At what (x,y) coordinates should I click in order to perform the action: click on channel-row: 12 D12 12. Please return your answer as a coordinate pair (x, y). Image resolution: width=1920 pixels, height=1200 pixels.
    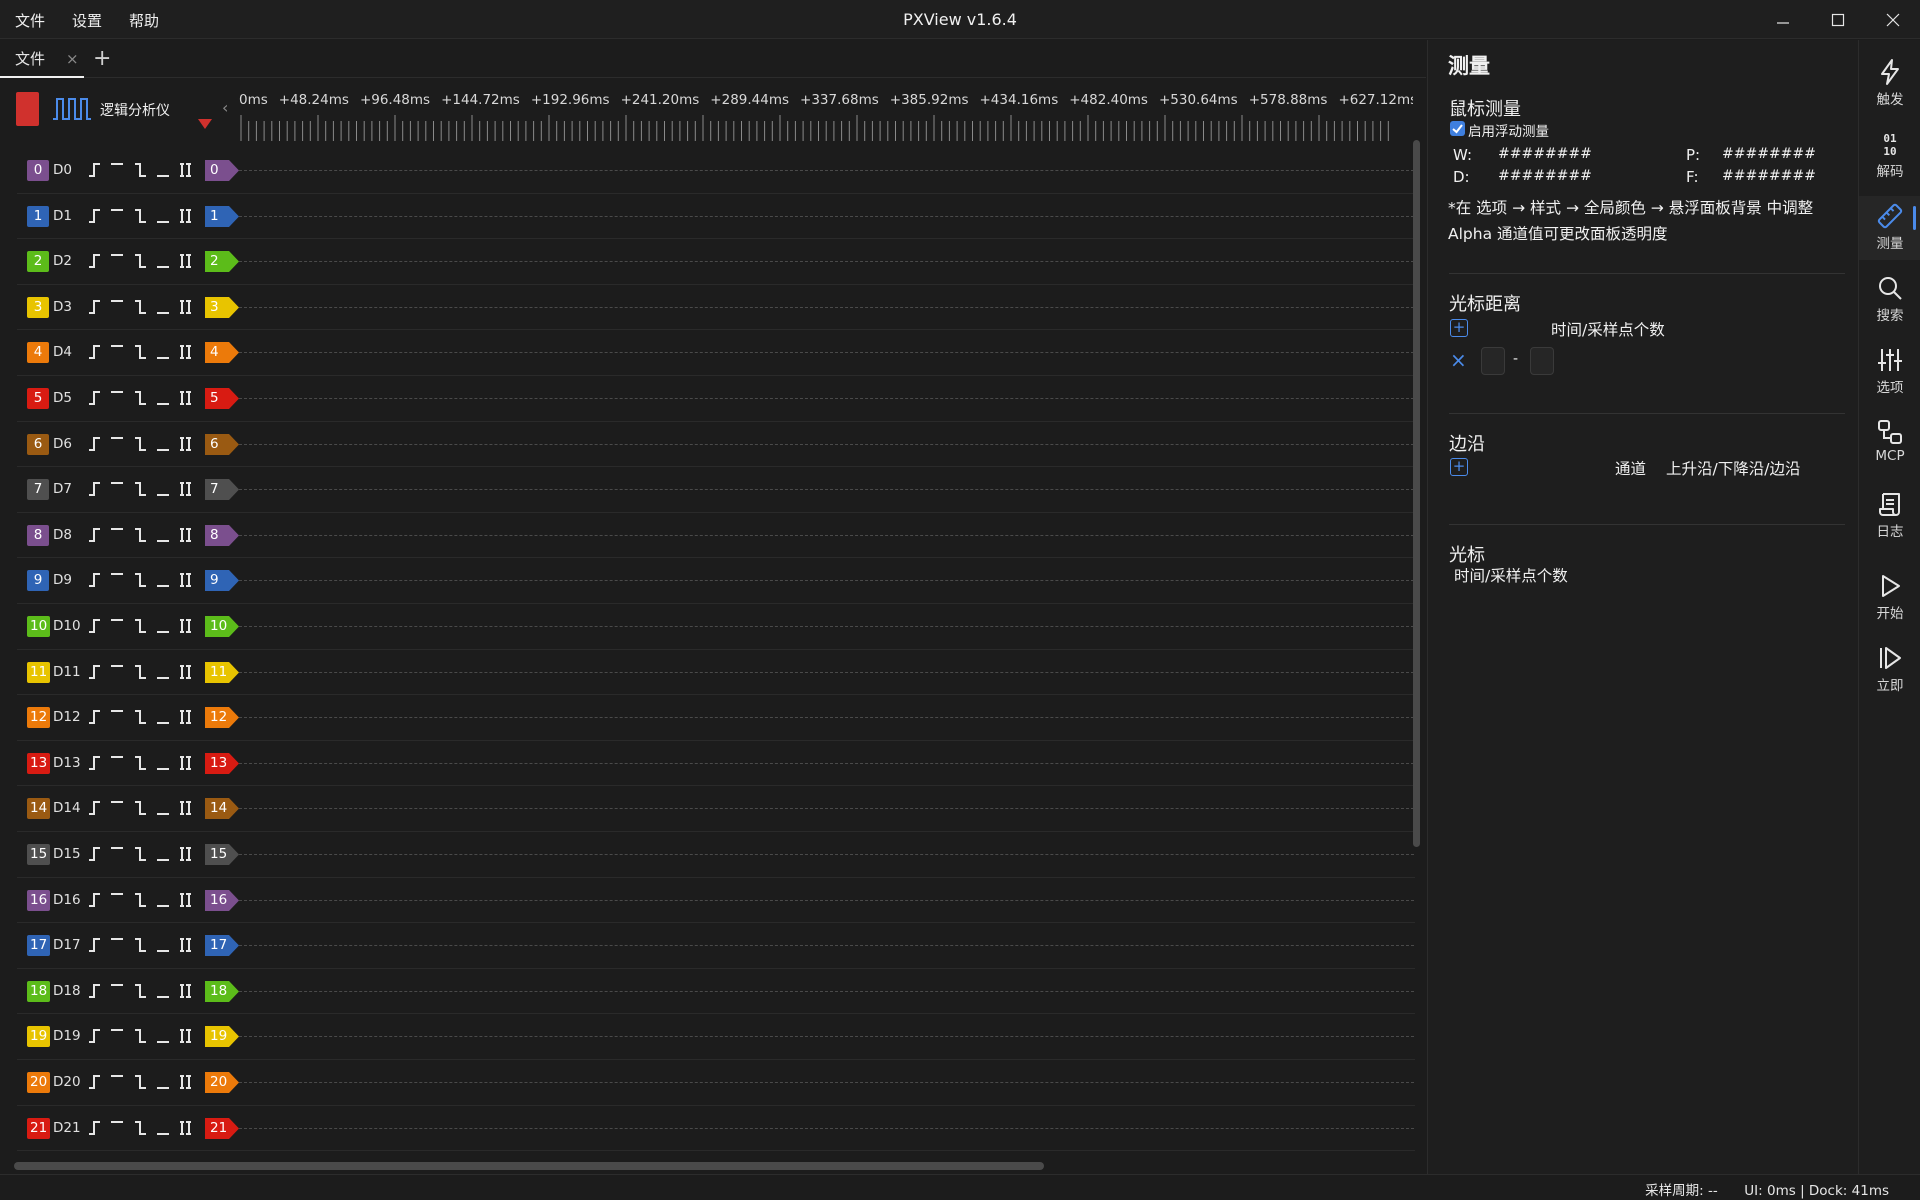
    Looking at the image, I should click on (716, 718).